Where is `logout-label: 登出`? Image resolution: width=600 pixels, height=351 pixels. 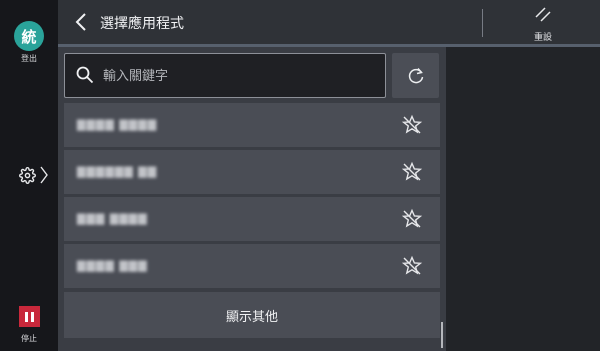
logout-label: 登出 is located at coordinates (29, 58).